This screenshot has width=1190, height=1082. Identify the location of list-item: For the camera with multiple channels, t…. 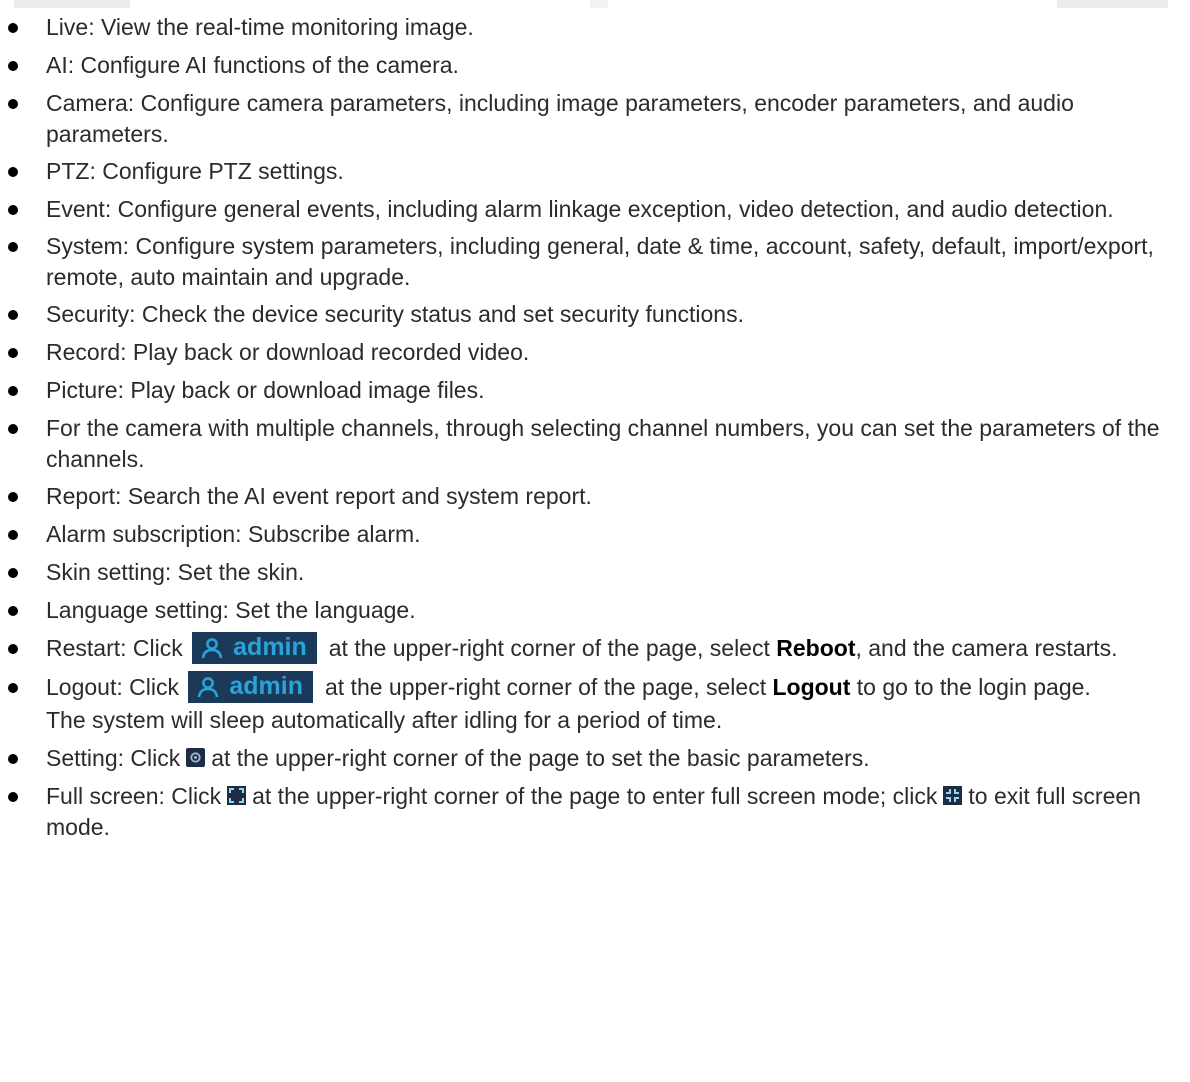
(595, 444).